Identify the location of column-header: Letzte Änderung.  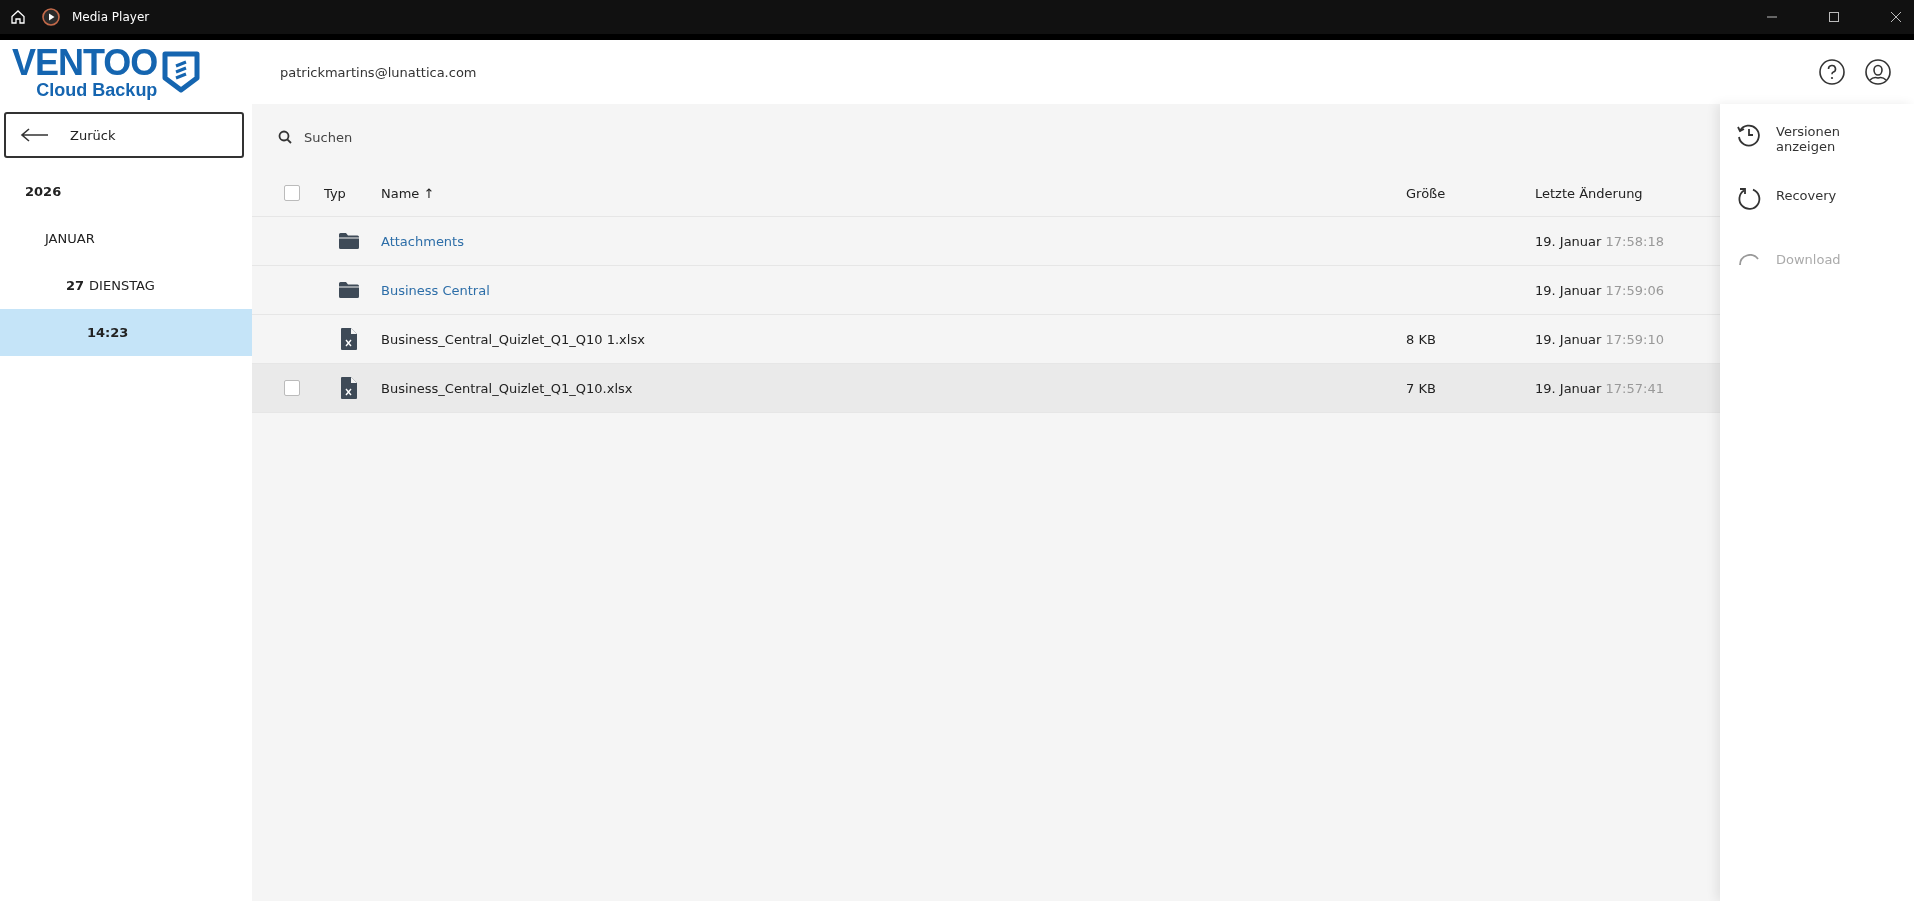
(1627, 193).